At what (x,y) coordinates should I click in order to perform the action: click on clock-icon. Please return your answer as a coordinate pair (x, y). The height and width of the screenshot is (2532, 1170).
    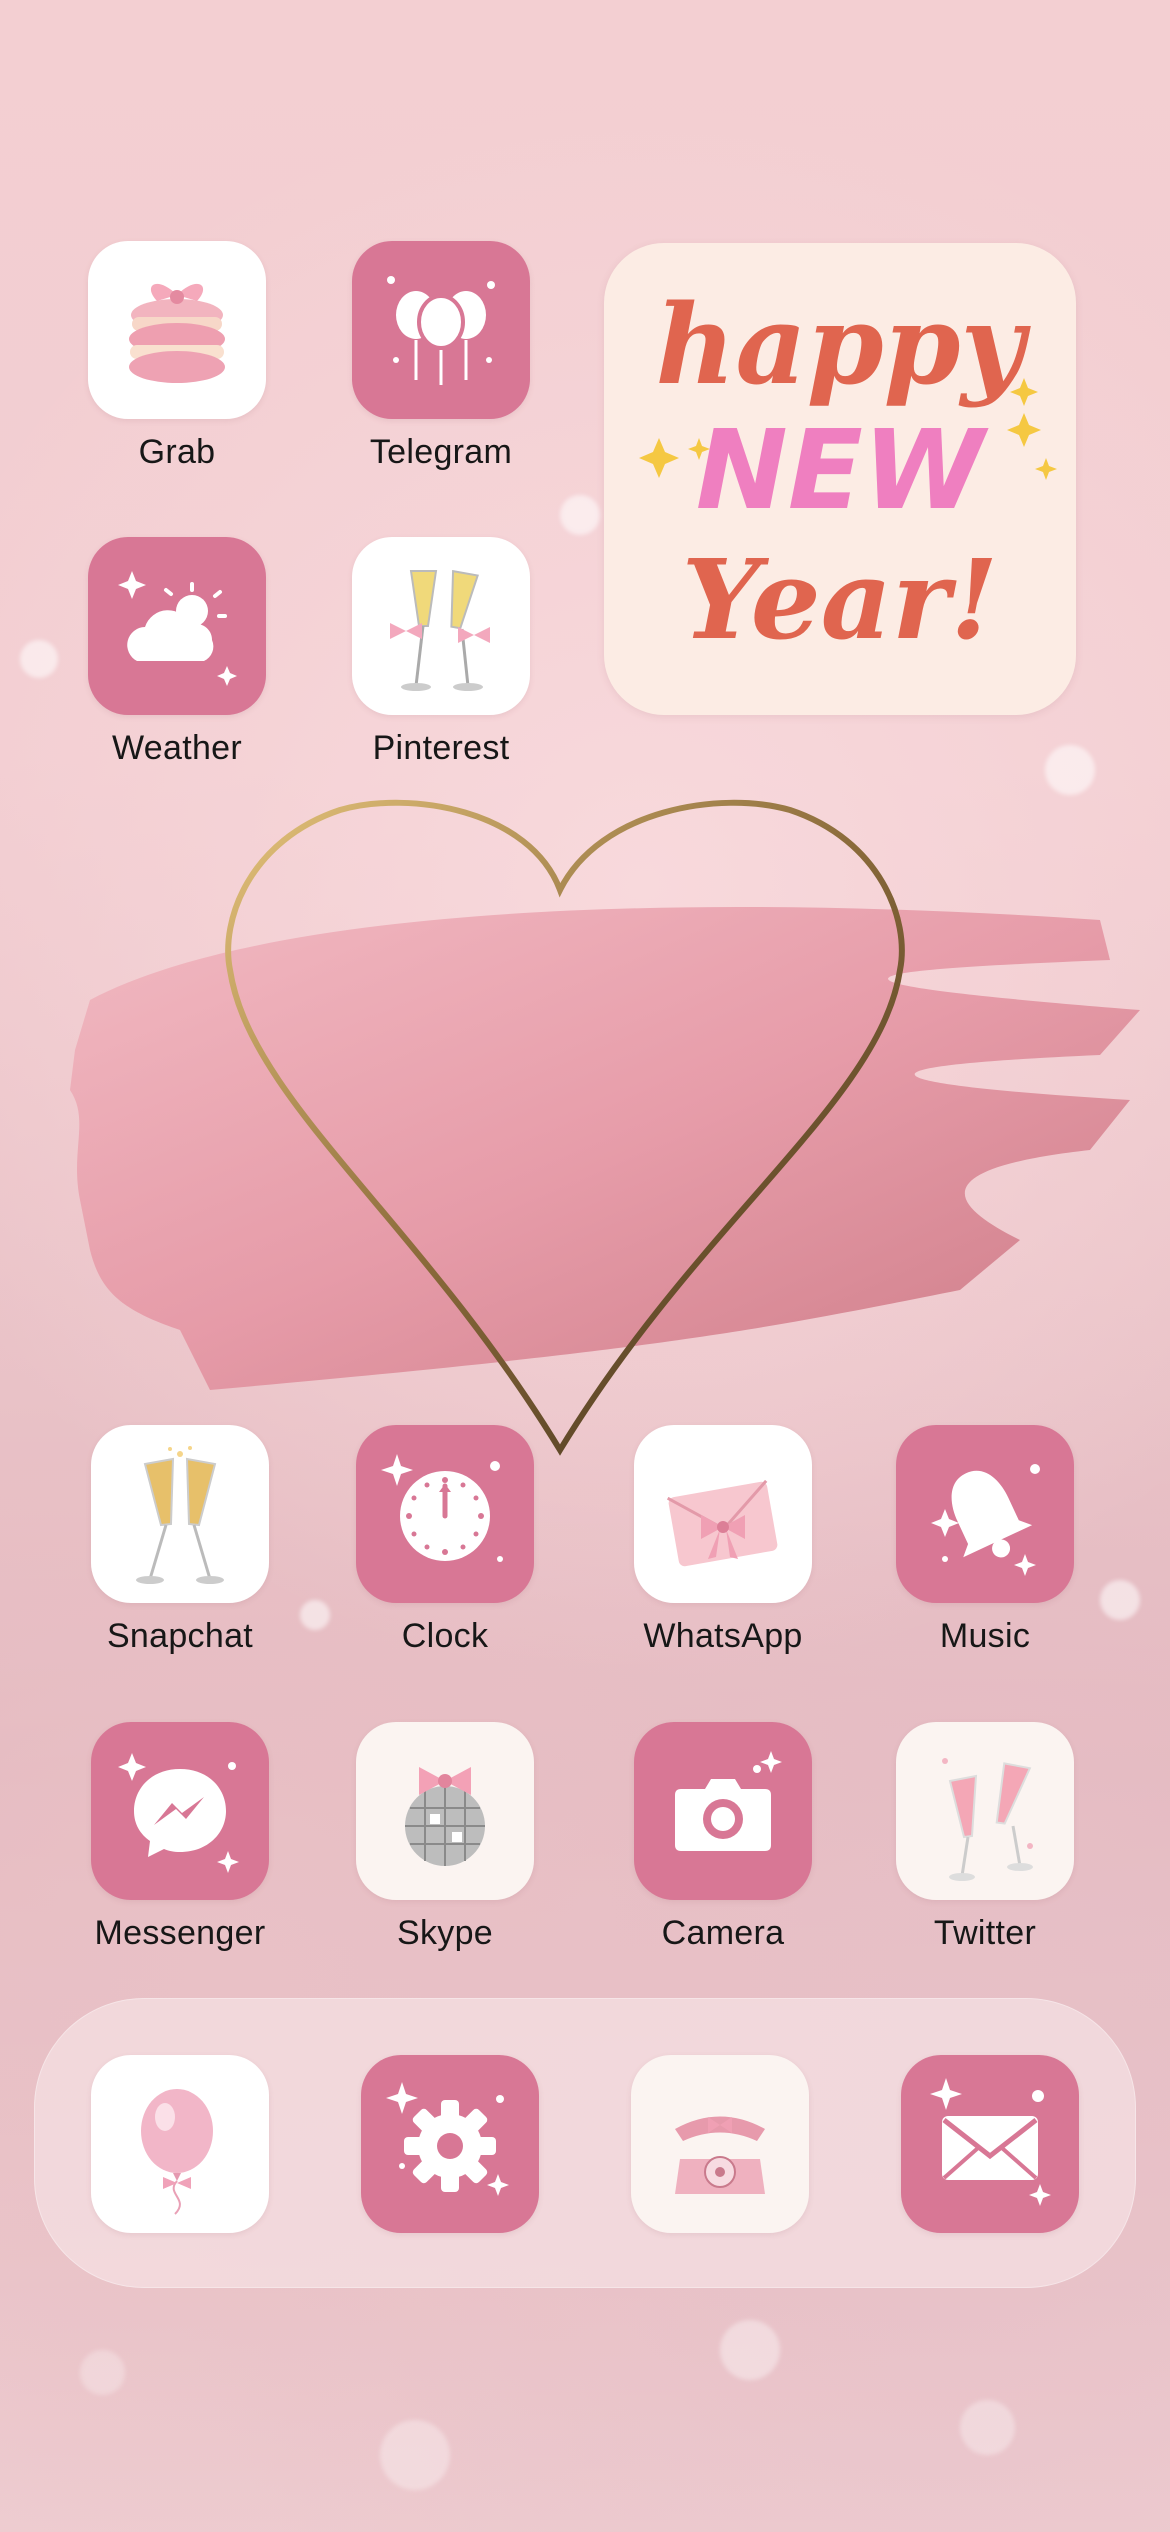
    Looking at the image, I should click on (445, 1514).